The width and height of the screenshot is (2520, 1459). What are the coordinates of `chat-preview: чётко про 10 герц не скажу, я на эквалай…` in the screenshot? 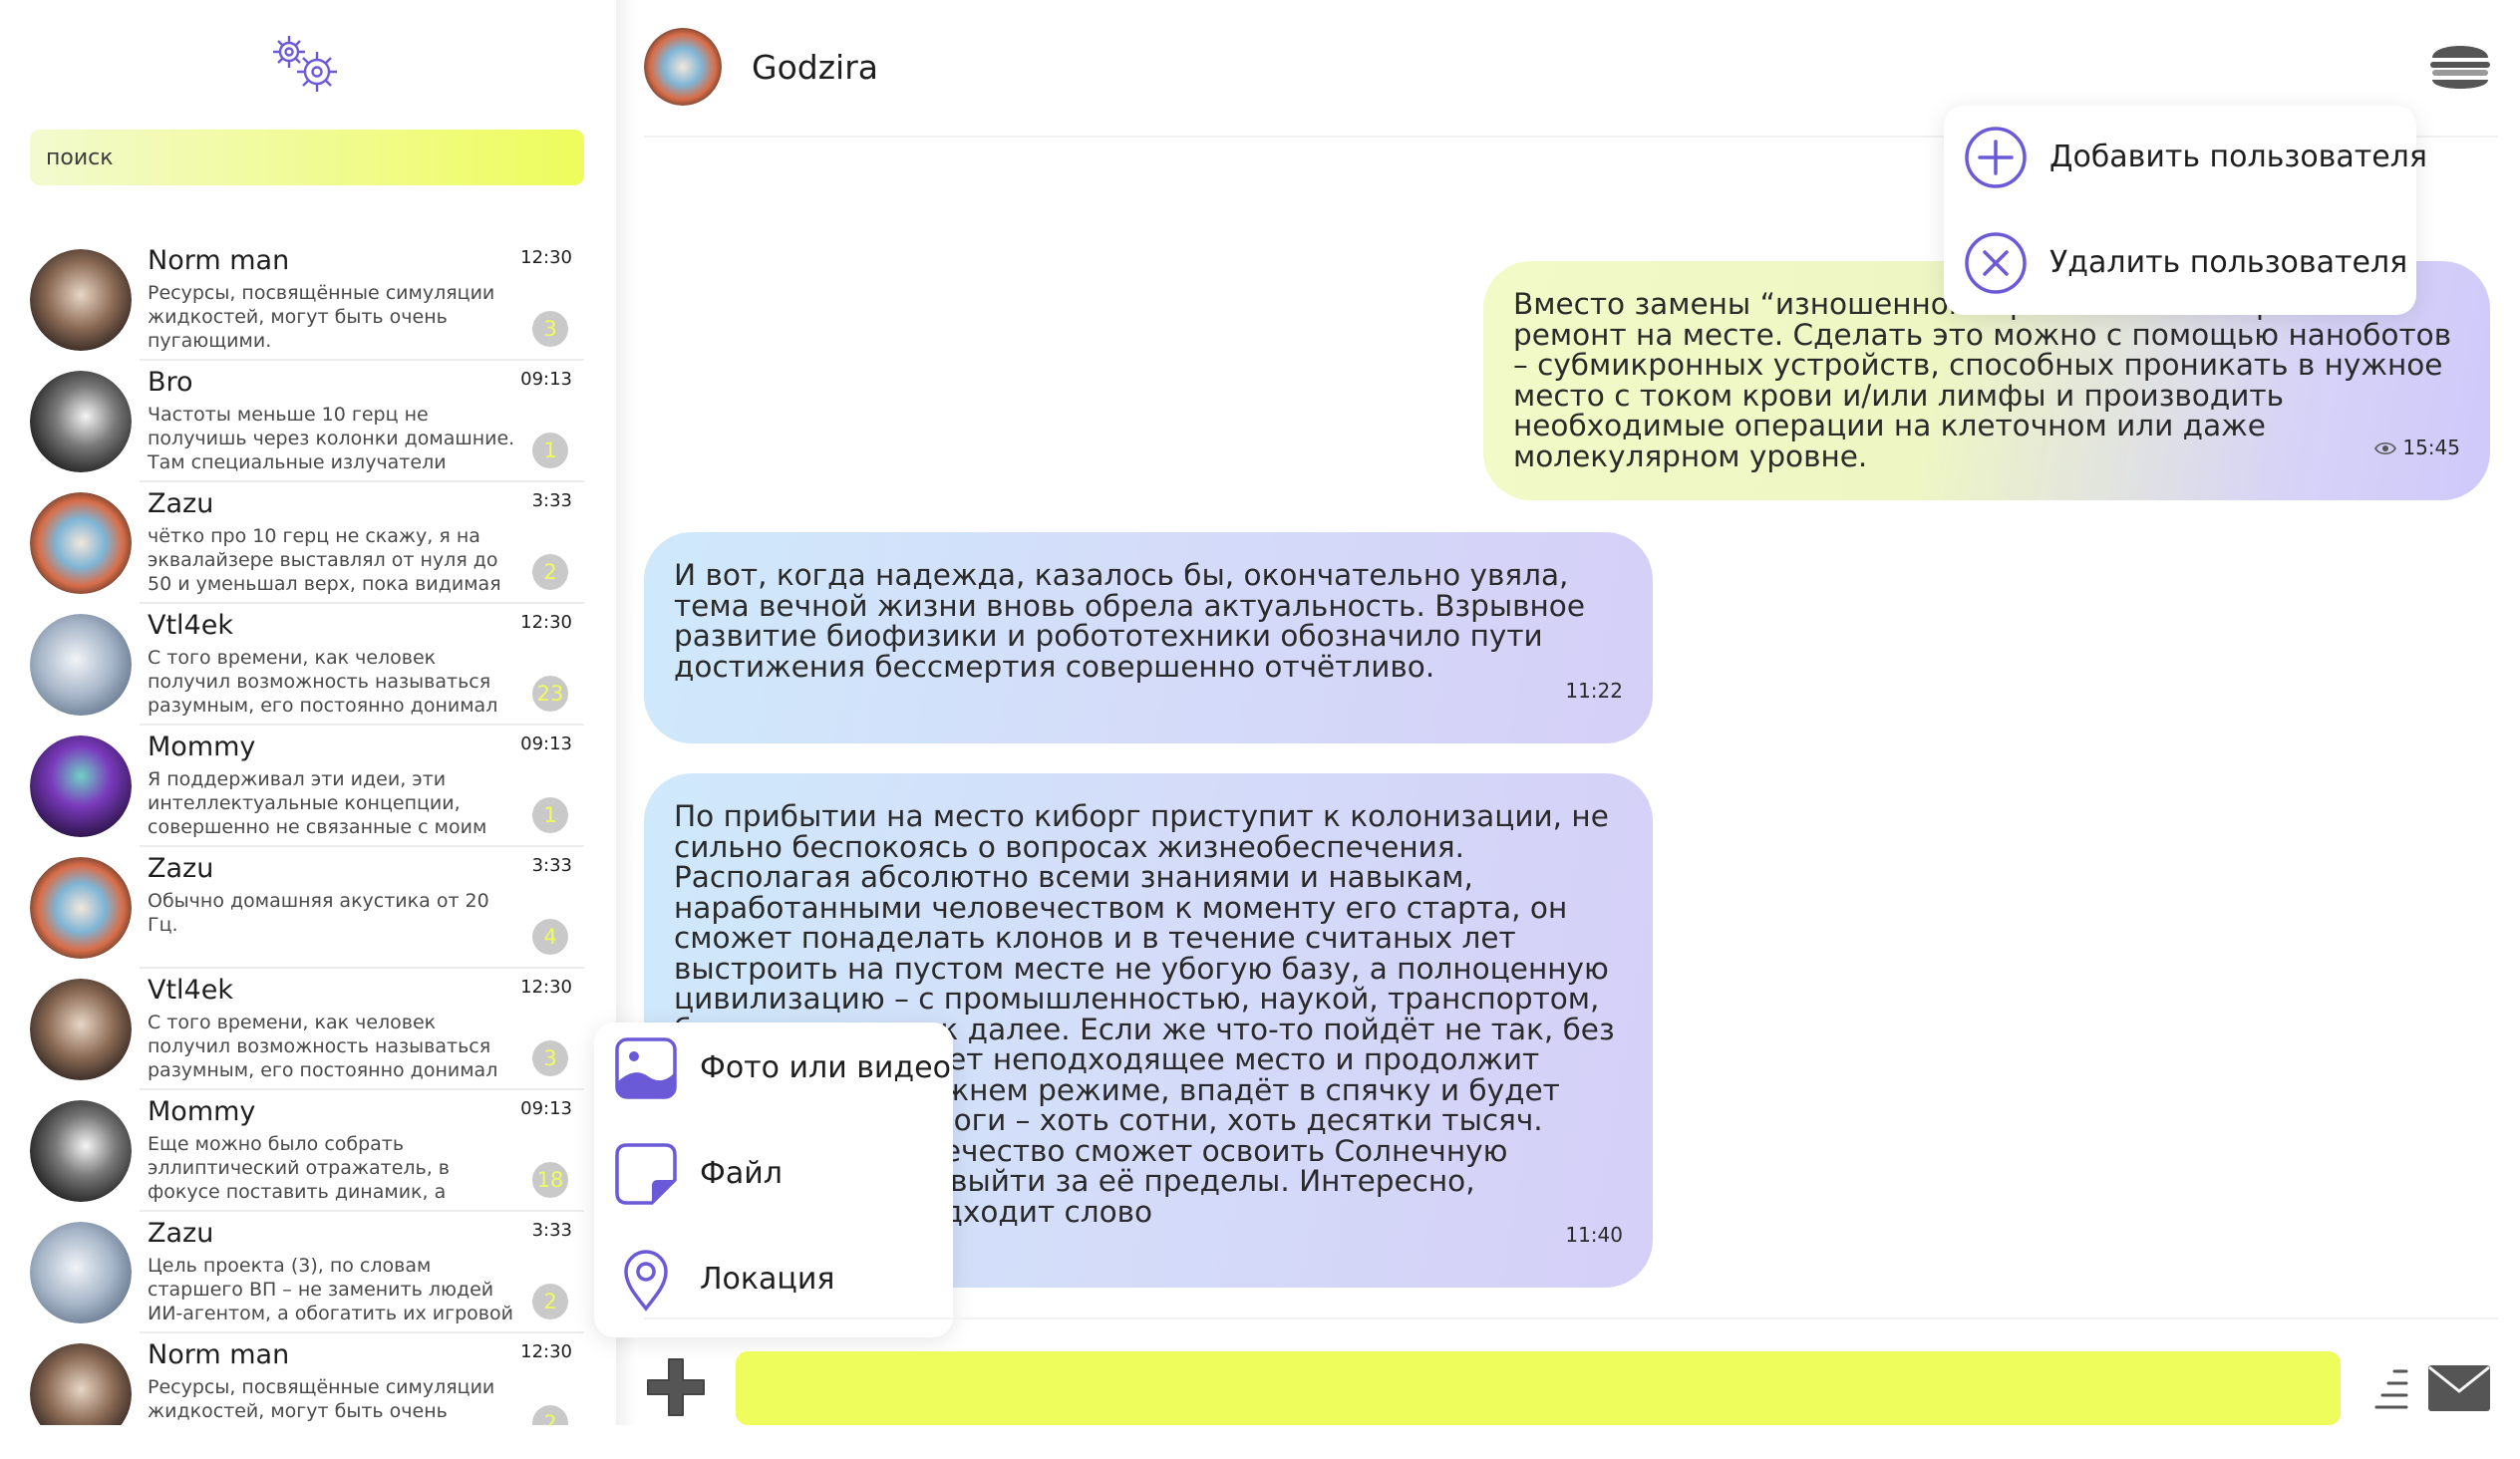 It's located at (324, 560).